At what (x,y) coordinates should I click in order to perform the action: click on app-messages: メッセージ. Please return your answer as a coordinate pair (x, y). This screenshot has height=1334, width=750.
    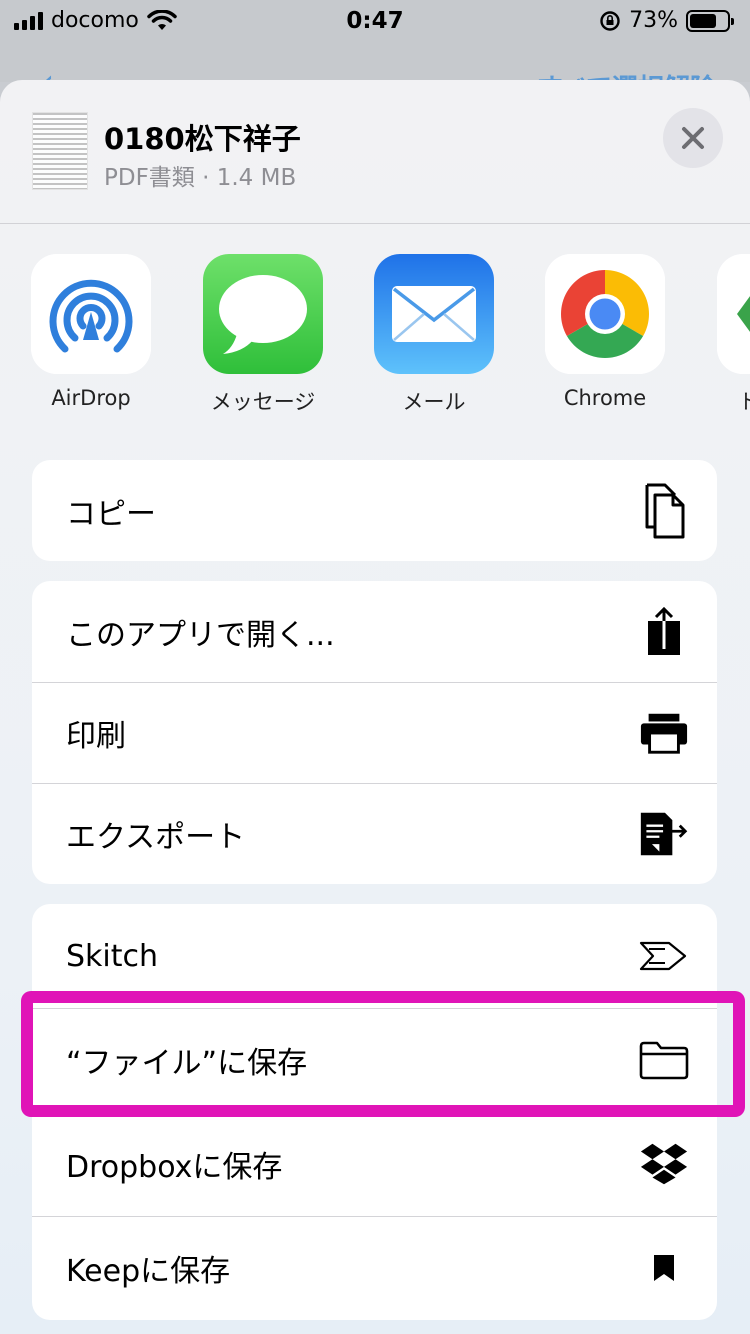
    Looking at the image, I should click on (263, 335).